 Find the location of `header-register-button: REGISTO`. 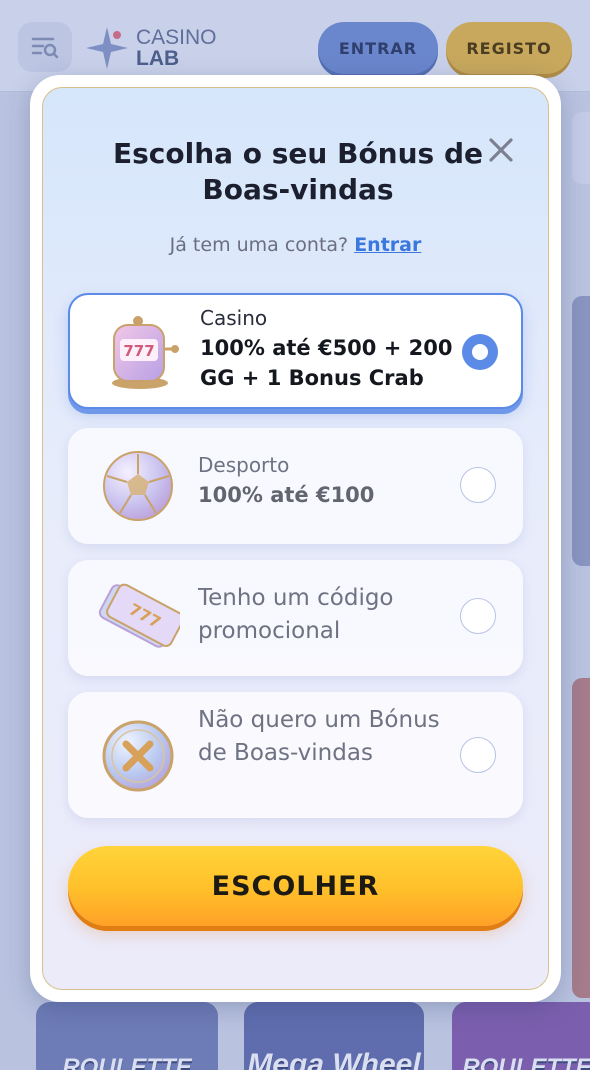

header-register-button: REGISTO is located at coordinates (509, 48).